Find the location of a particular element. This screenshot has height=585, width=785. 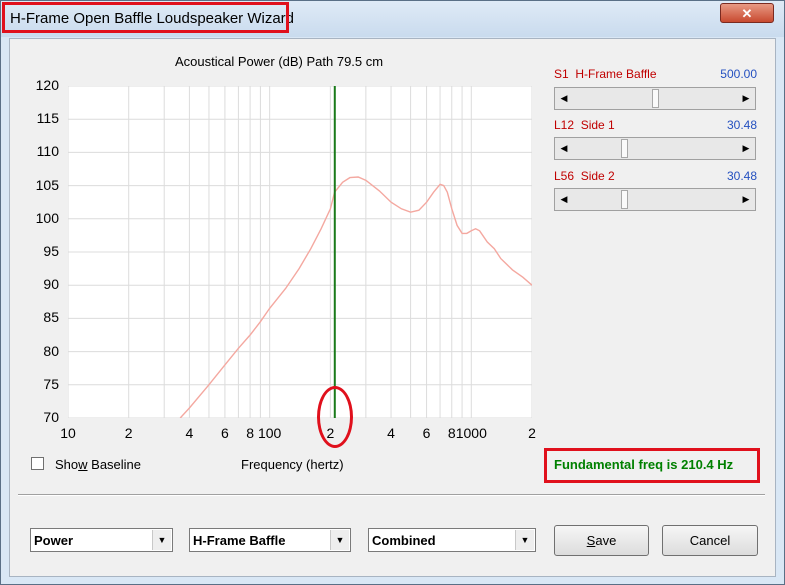

close-button: ✕ is located at coordinates (747, 13).